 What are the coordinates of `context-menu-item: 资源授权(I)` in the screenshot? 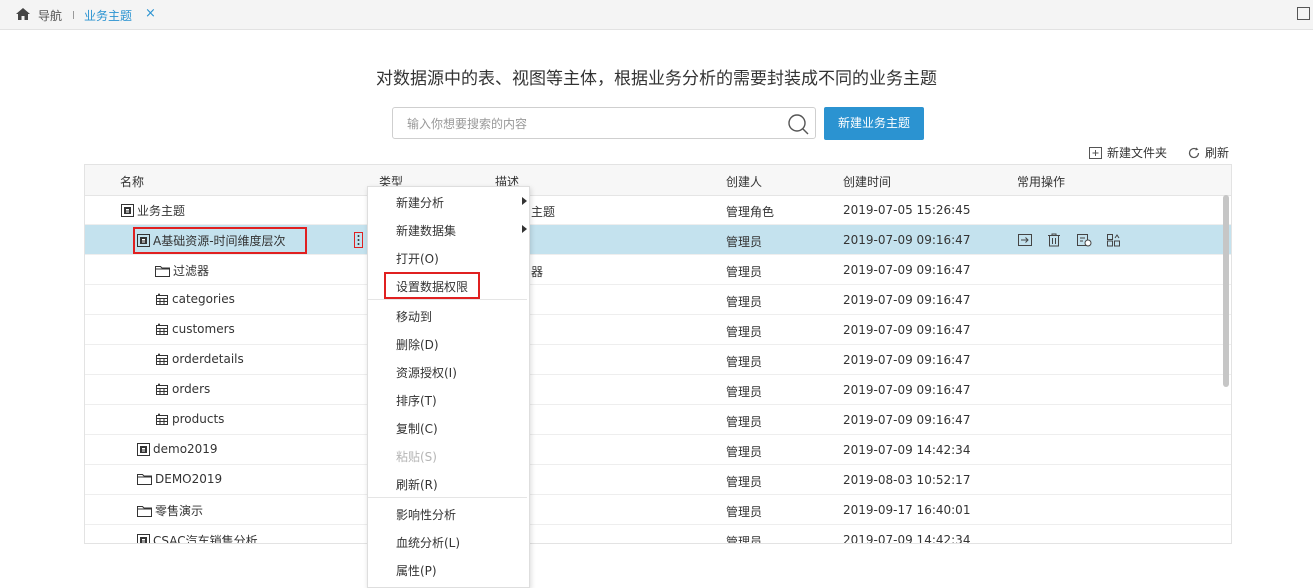 It's located at (426, 372).